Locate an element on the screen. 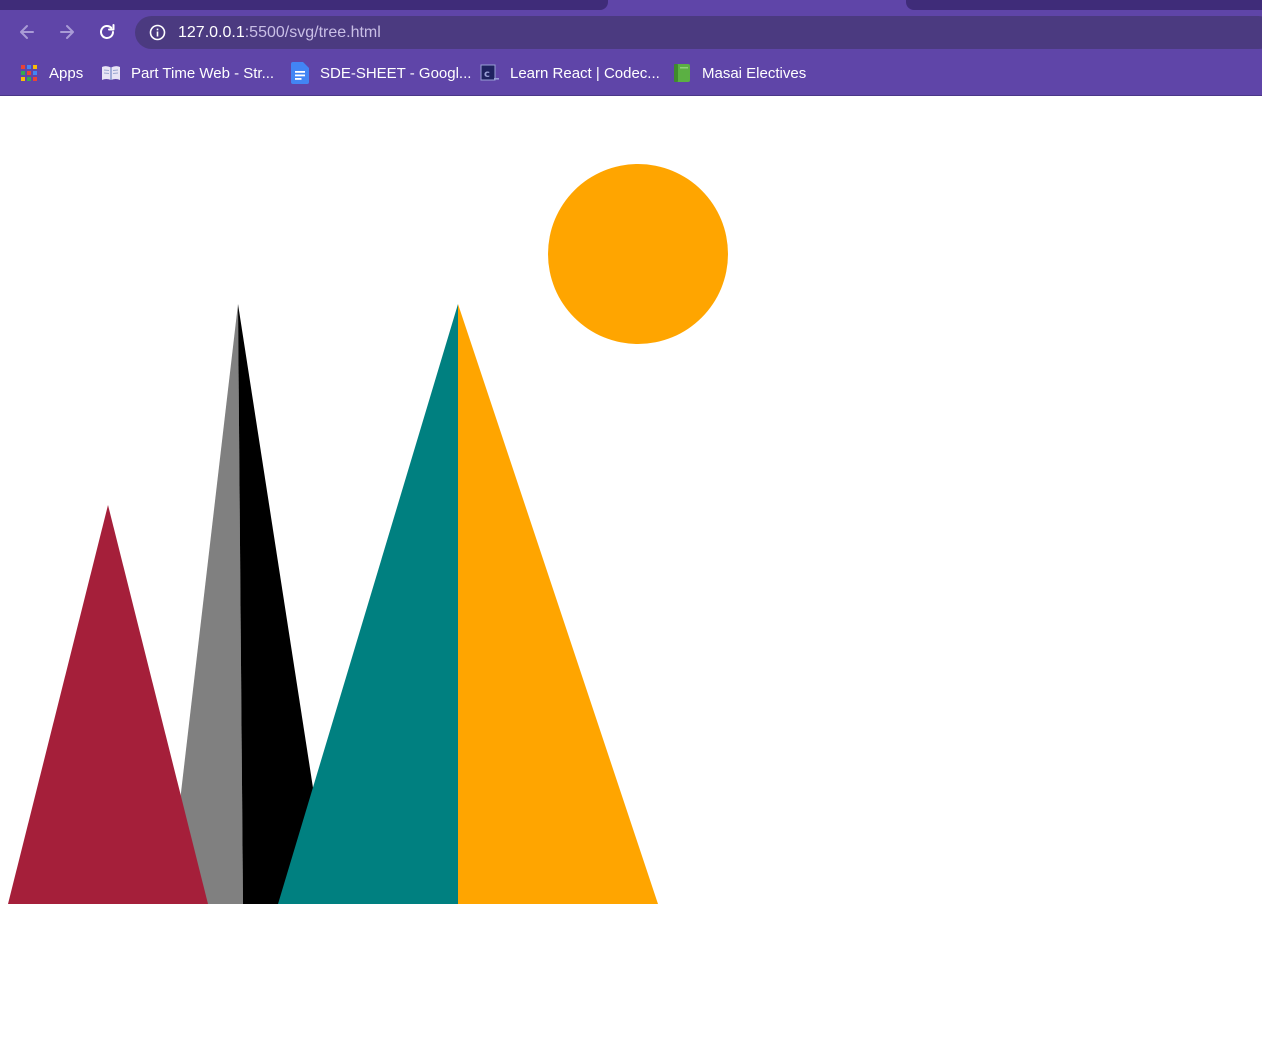 The width and height of the screenshot is (1262, 1037). svg-text: c is located at coordinates (487, 74).